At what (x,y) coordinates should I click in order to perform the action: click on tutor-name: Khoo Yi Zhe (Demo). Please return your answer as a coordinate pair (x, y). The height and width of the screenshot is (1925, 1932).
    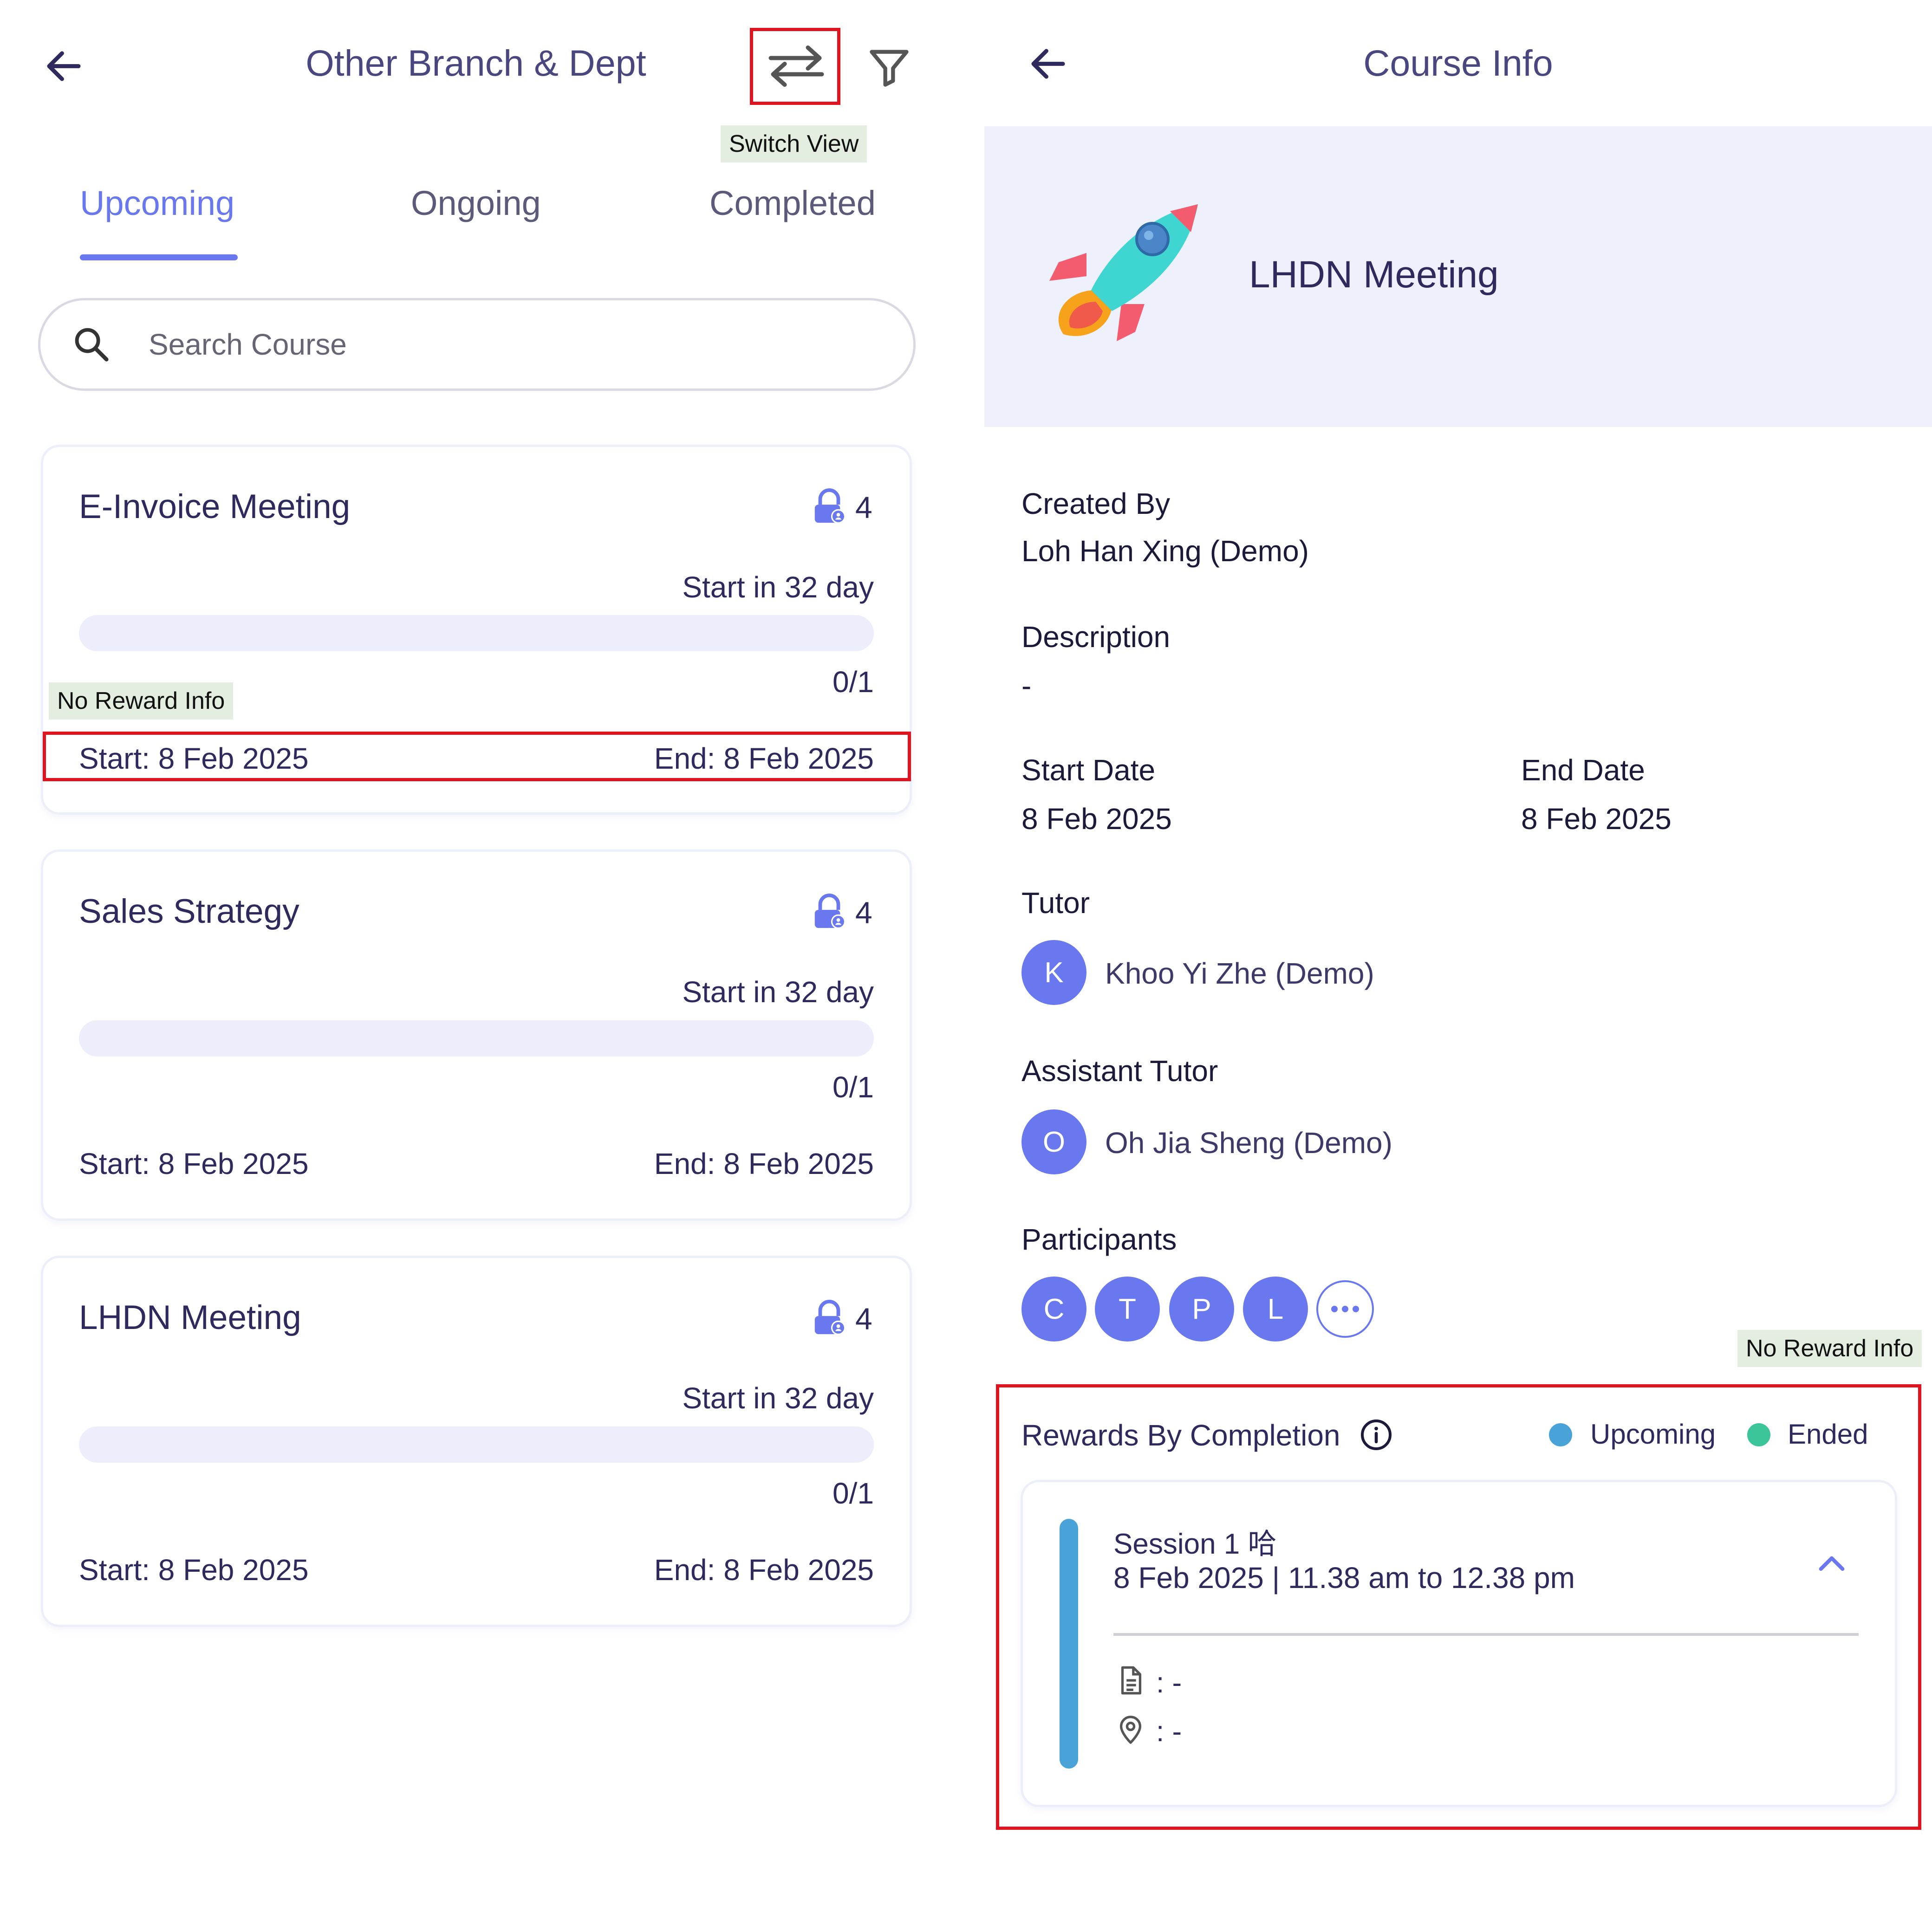
    Looking at the image, I should click on (1239, 973).